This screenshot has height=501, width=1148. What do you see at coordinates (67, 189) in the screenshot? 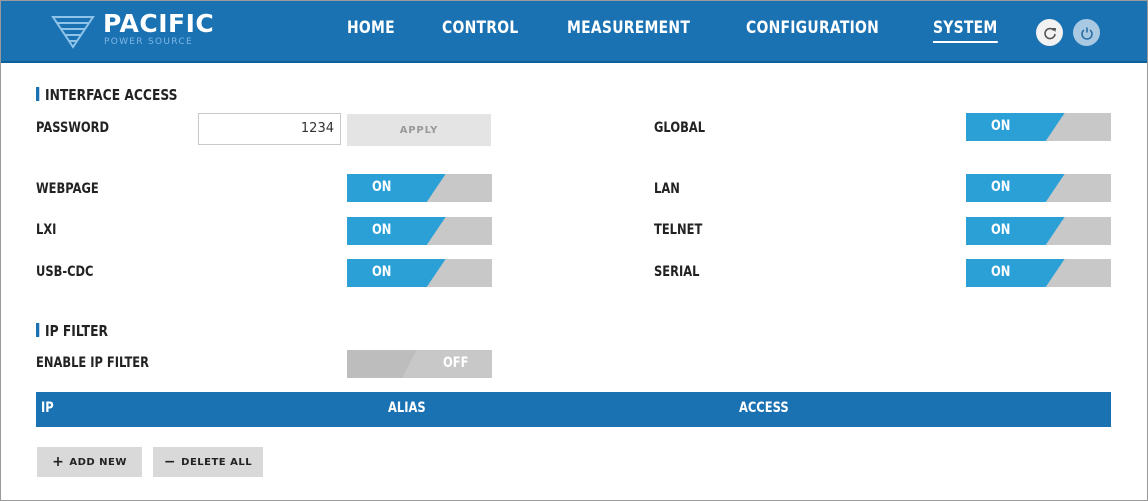
I see `webpage-label: WEBPAGE` at bounding box center [67, 189].